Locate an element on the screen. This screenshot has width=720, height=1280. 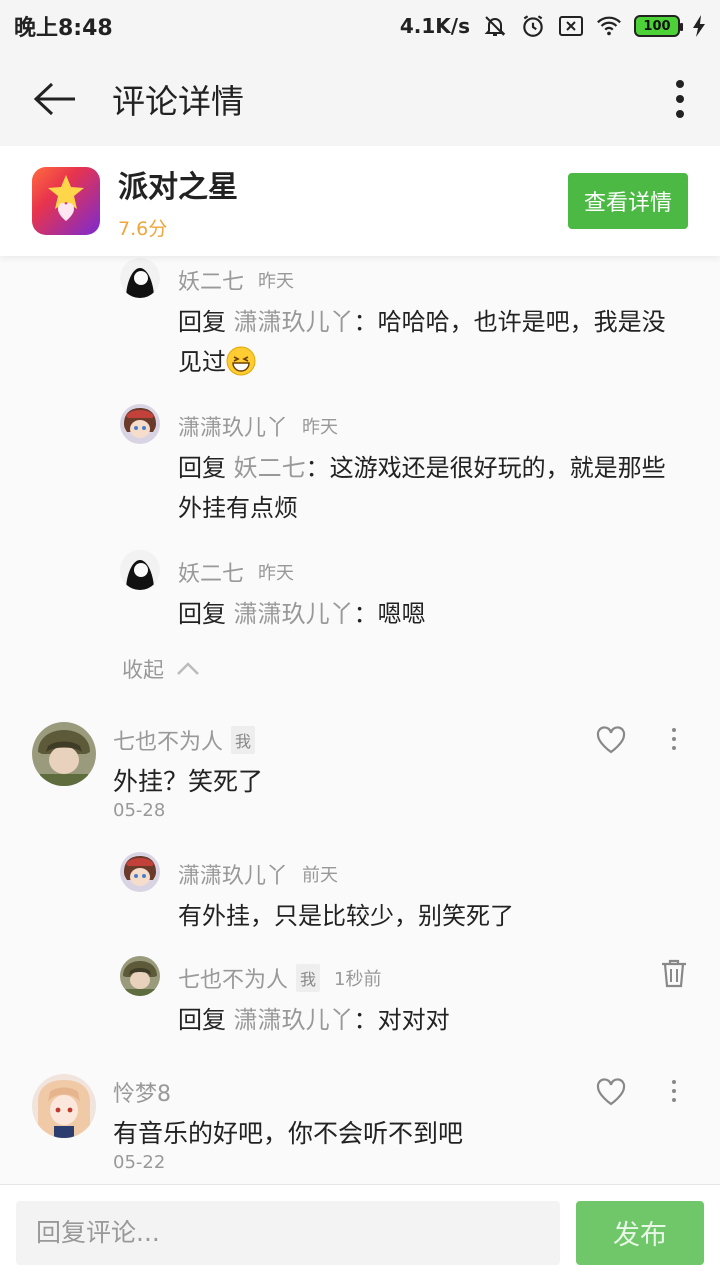
reply-item: 七也不为人 我 1秒前 回复 潇潇玖儿丫：对对对 is located at coordinates (405, 1001).